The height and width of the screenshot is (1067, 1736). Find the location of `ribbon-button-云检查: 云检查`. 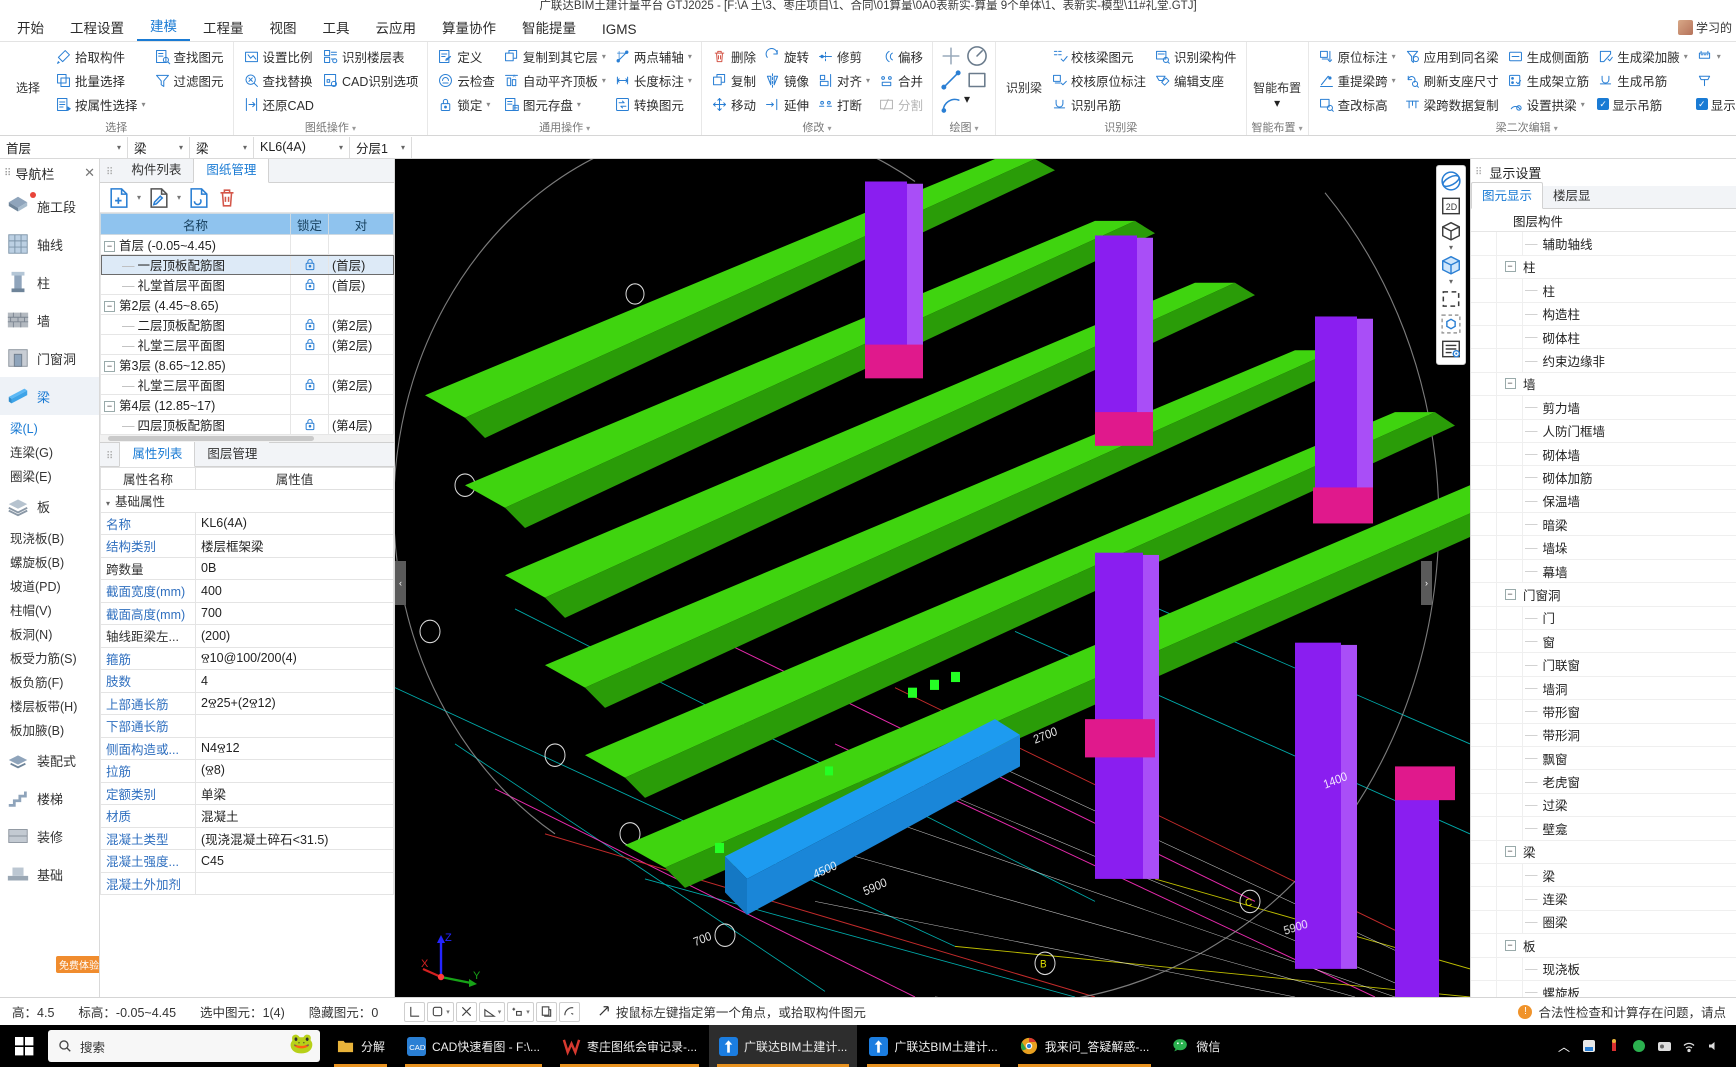

ribbon-button-云检查: 云检查 is located at coordinates (466, 80).